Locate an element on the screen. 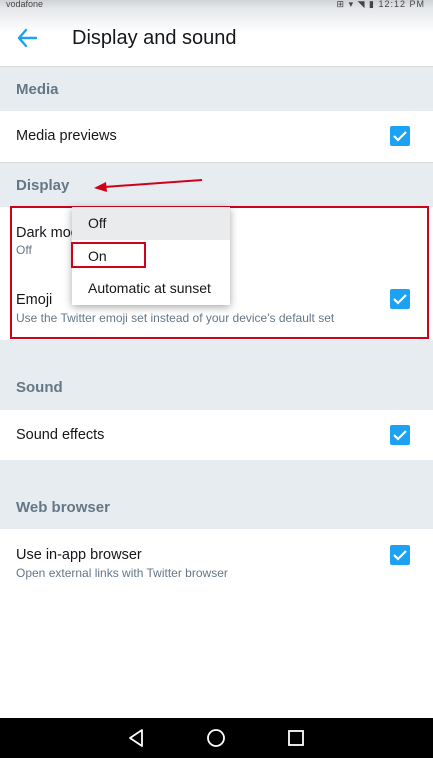  sound-effects-checkbox is located at coordinates (400, 435).